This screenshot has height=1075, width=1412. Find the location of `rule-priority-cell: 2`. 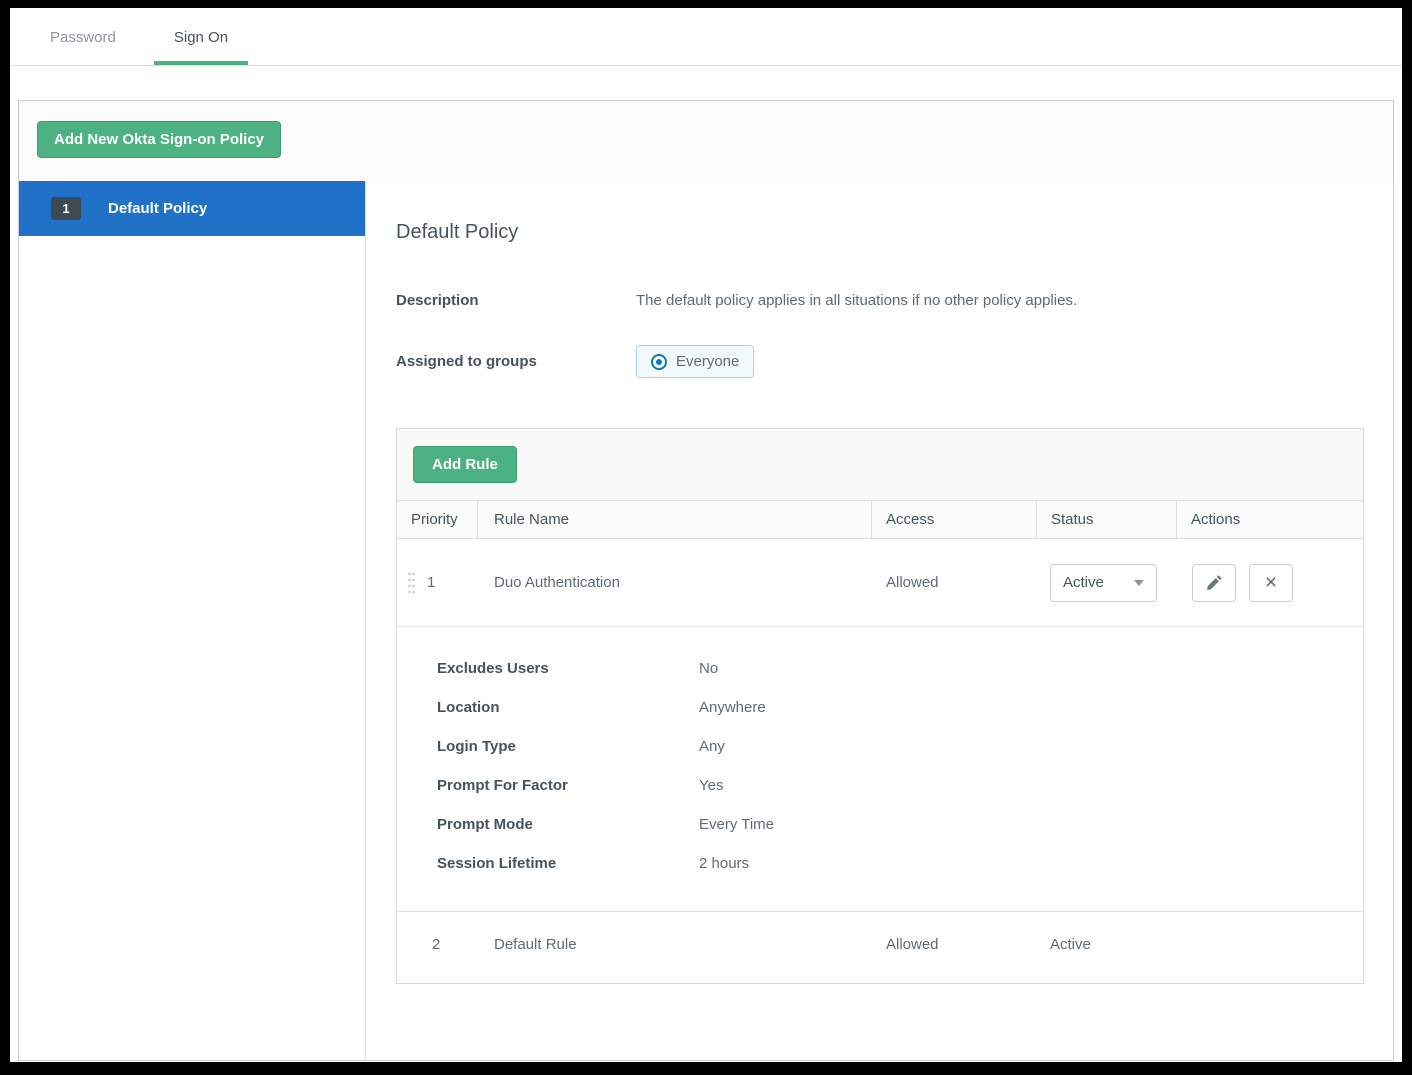

rule-priority-cell: 2 is located at coordinates (437, 944).